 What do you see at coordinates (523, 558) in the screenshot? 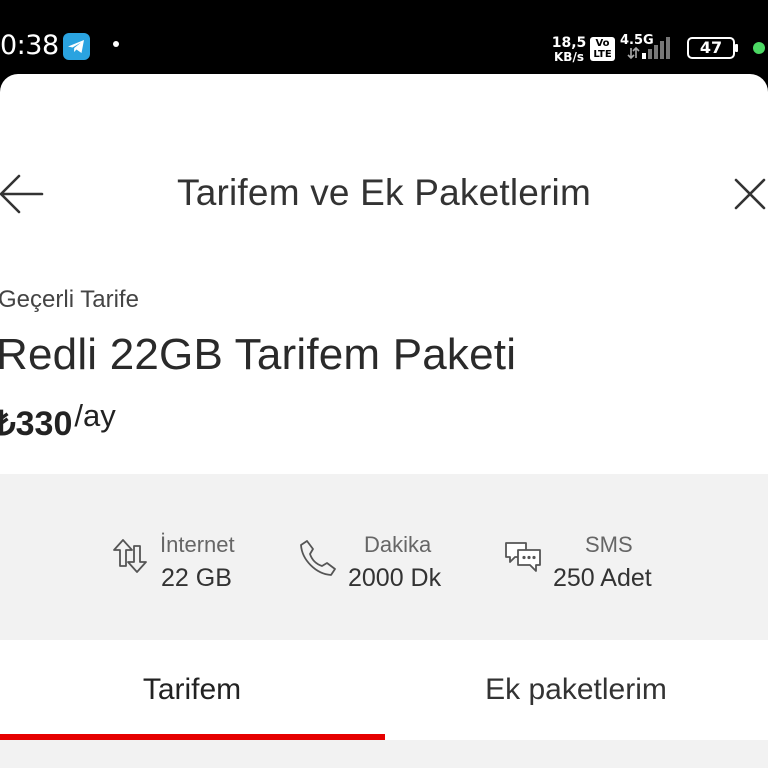
I see `chat-bubbles-icon` at bounding box center [523, 558].